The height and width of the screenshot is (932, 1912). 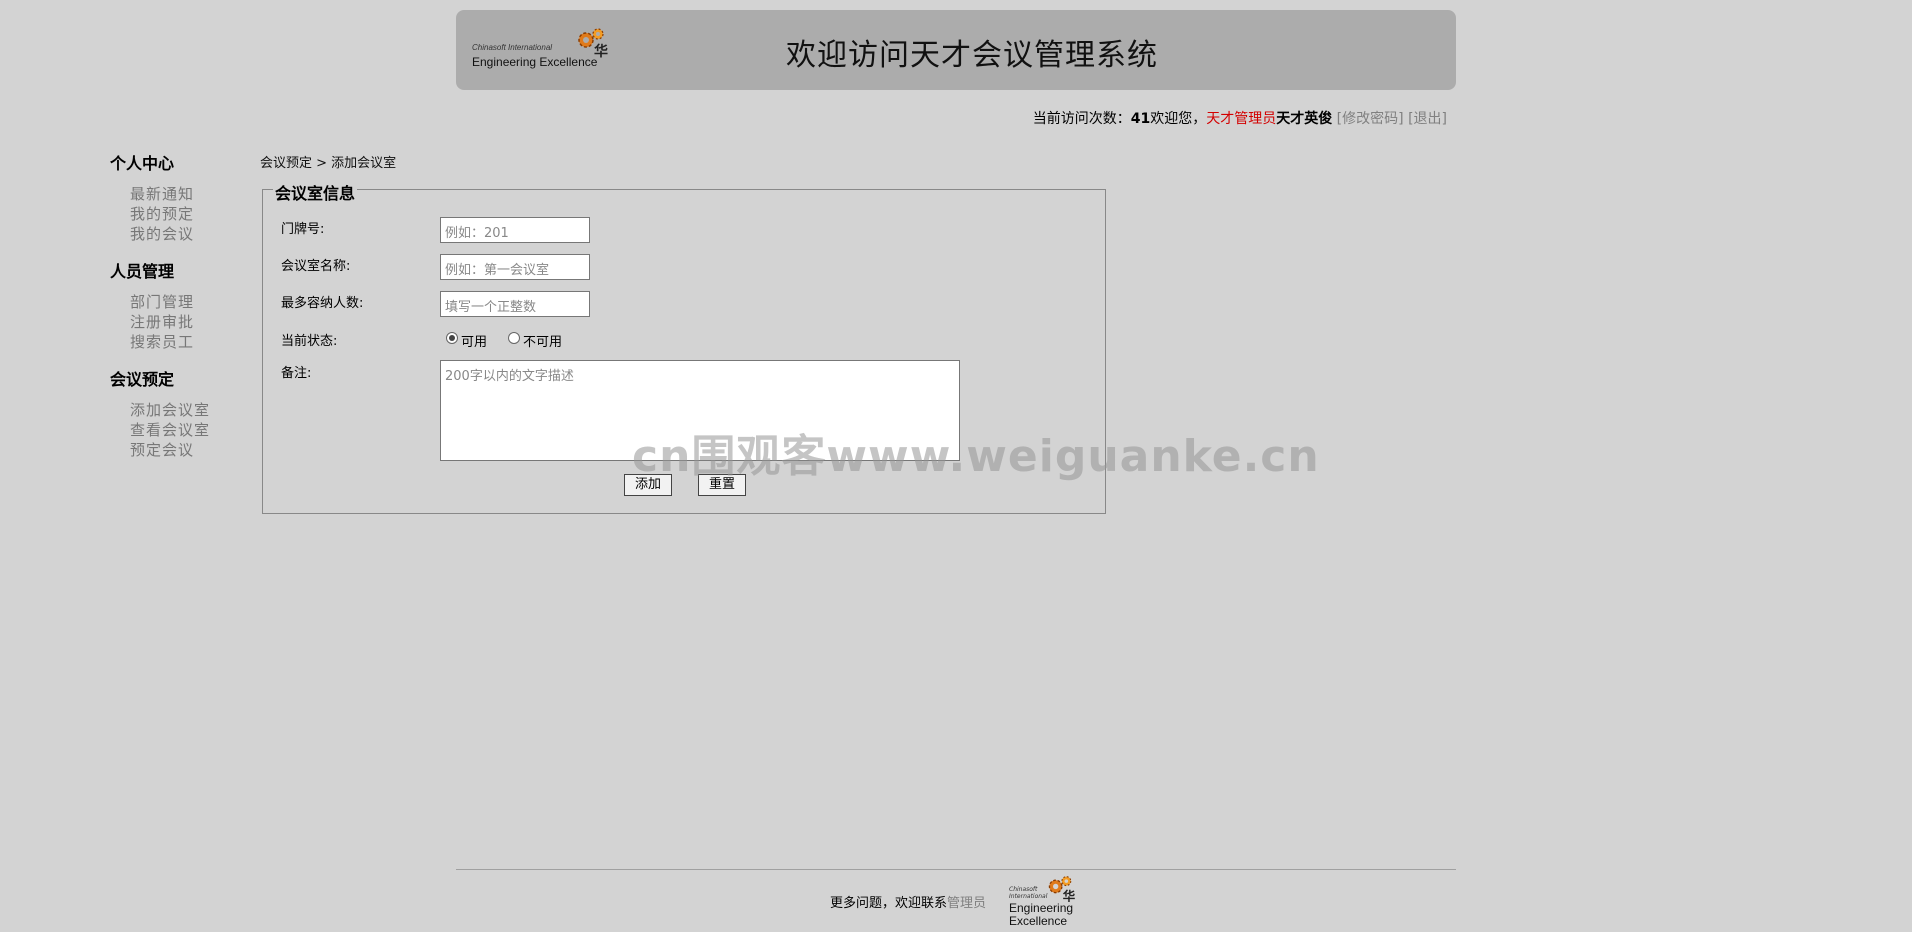 What do you see at coordinates (190, 450) in the screenshot?
I see `sidebar-item-book-meeting: 预定会议` at bounding box center [190, 450].